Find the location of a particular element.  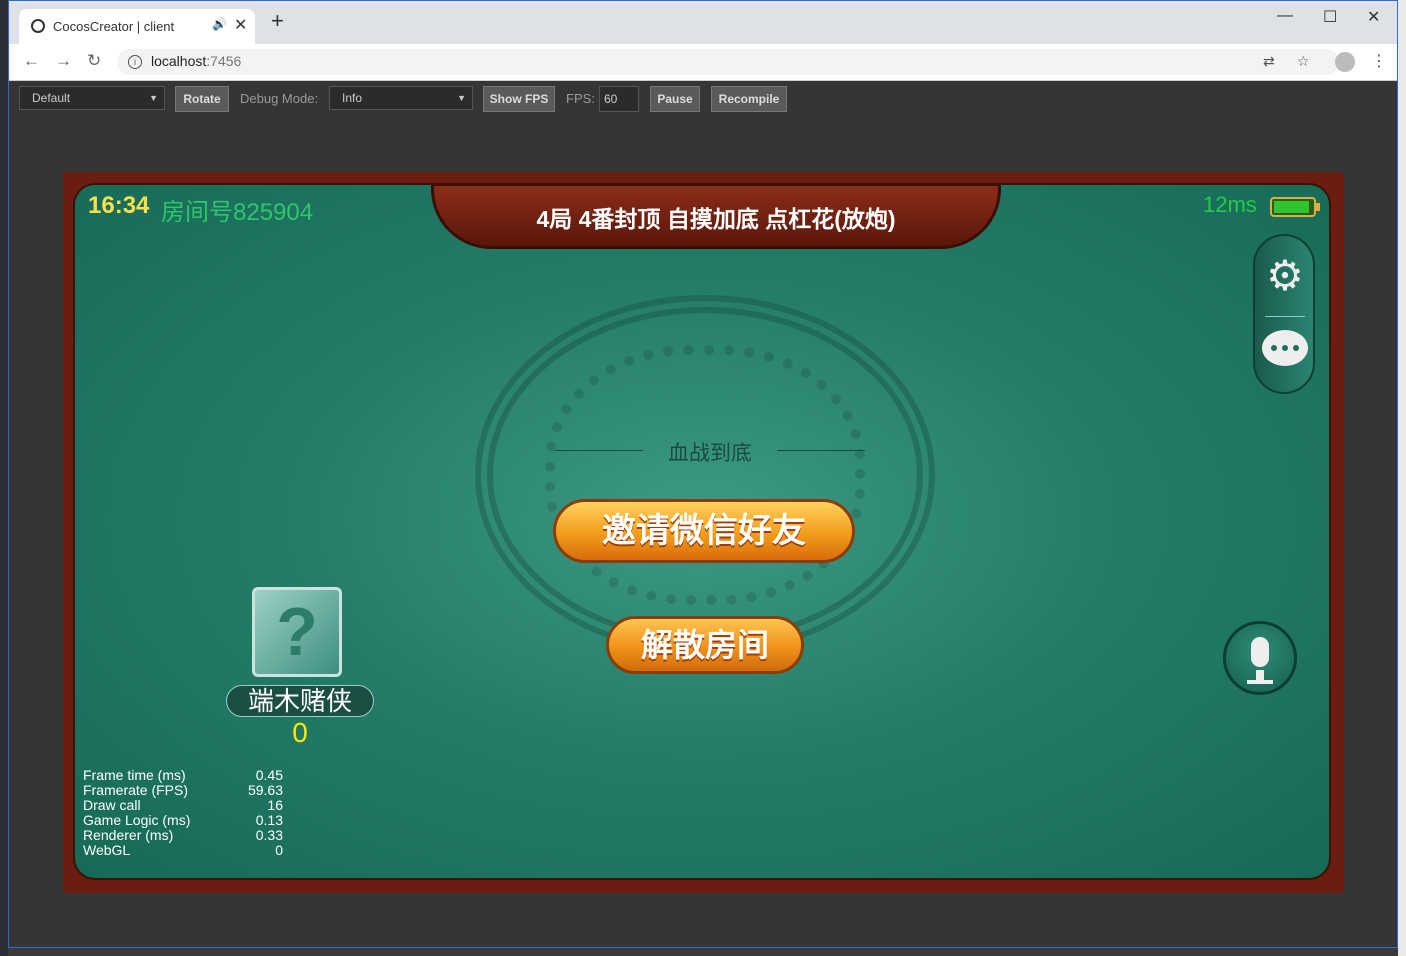

tab-bar: CocosCreator | client 🔊 ✕ + — ☐ ✕ is located at coordinates (703, 22).